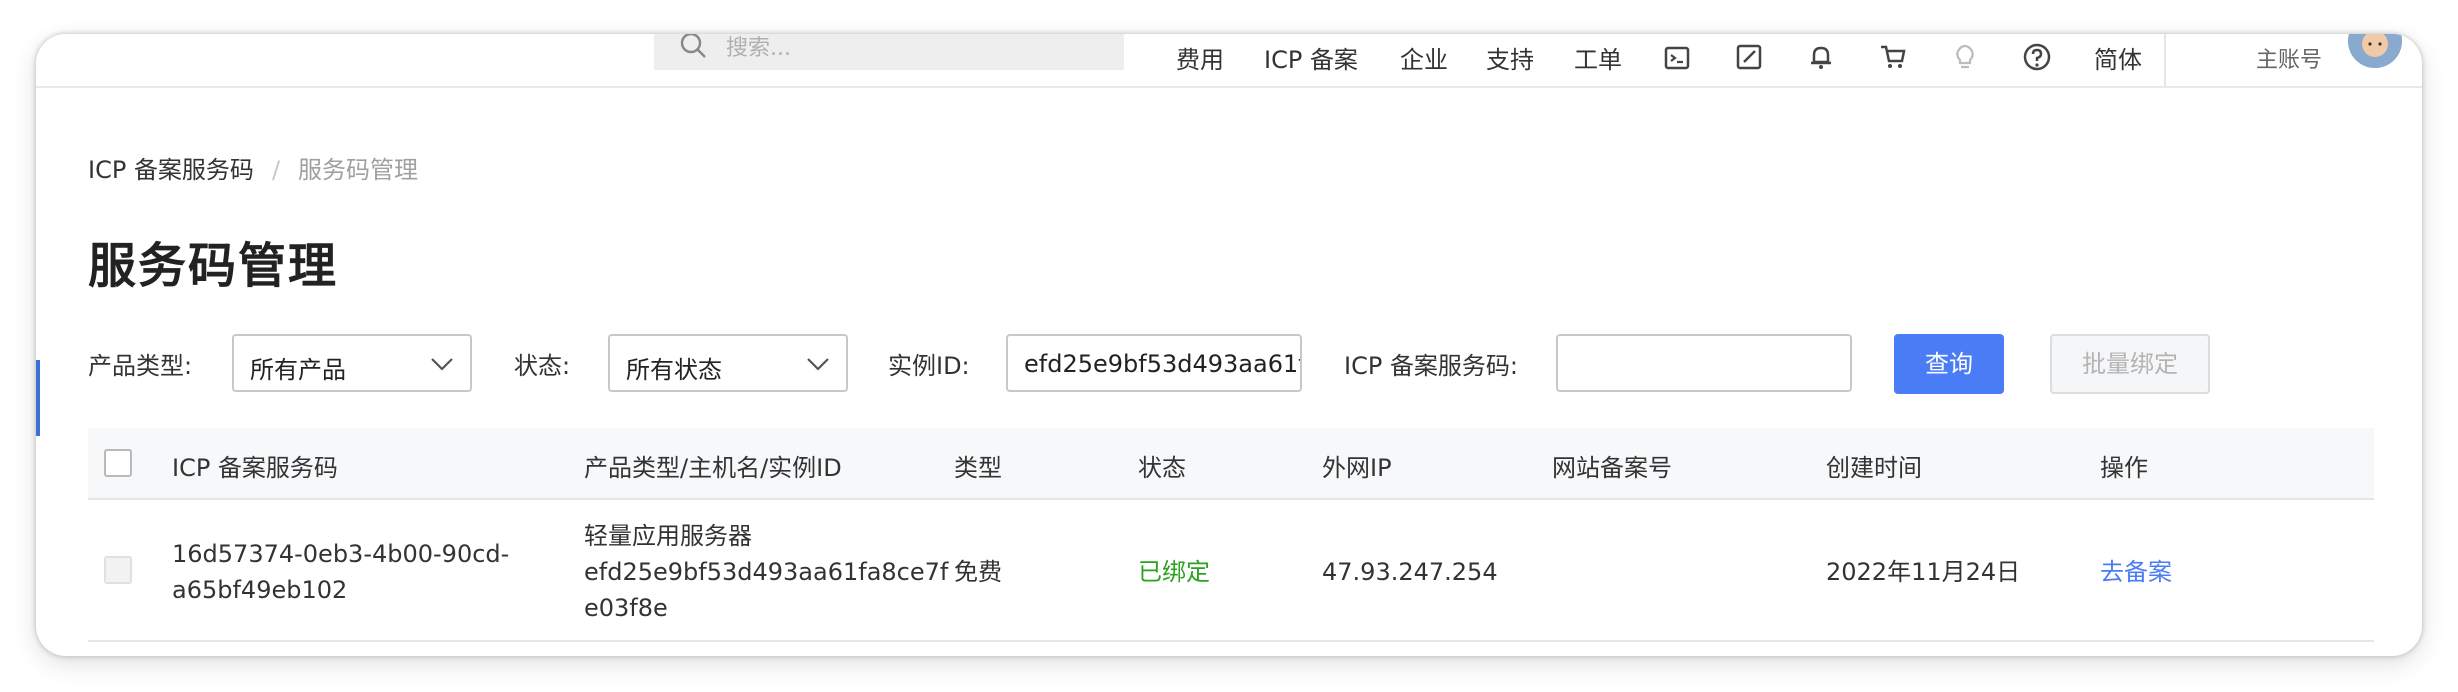 The width and height of the screenshot is (2458, 692). Describe the element at coordinates (1510, 57) in the screenshot. I see `nav-support: 支持` at that location.